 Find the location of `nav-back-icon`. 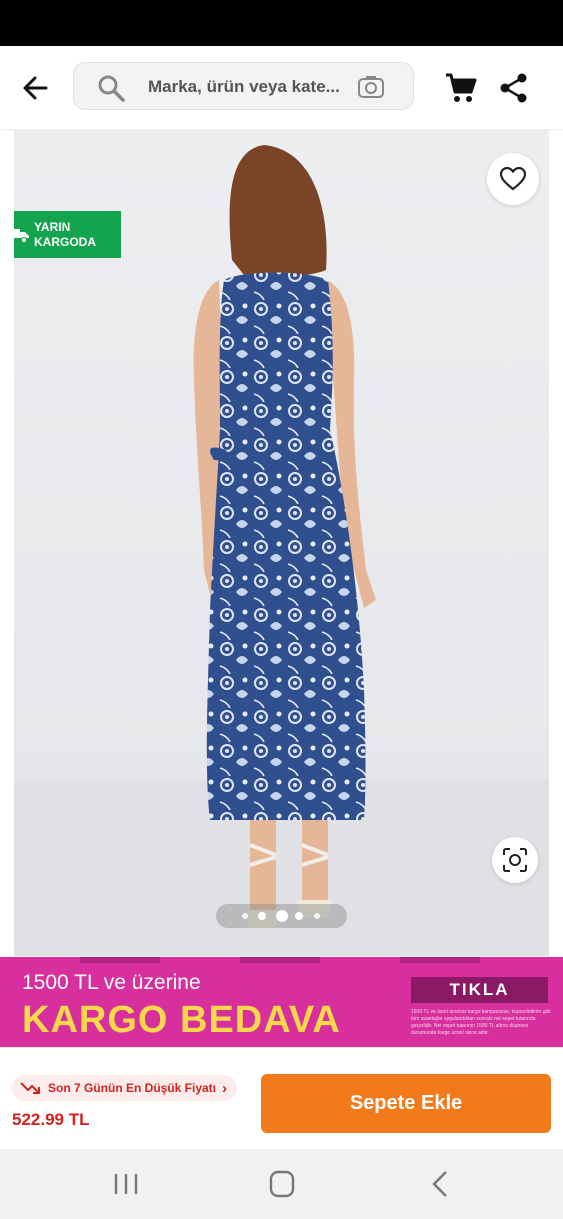

nav-back-icon is located at coordinates (439, 1184).